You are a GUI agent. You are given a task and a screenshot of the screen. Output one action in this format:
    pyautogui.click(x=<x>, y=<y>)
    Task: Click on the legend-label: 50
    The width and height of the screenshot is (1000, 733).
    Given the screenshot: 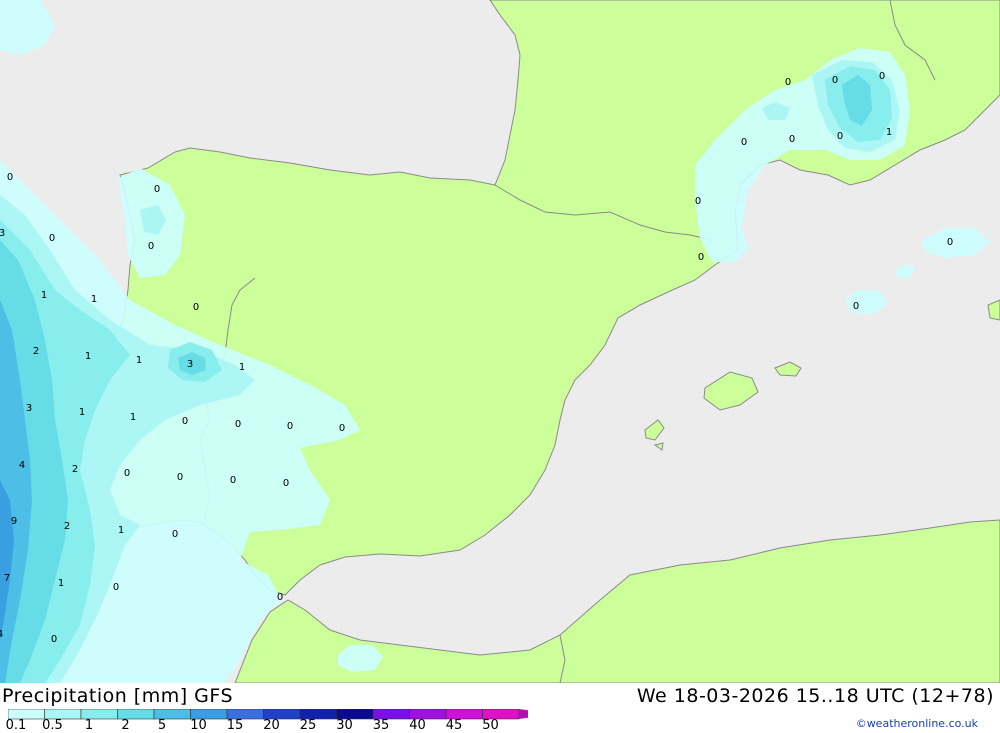 What is the action you would take?
    pyautogui.click(x=490, y=725)
    